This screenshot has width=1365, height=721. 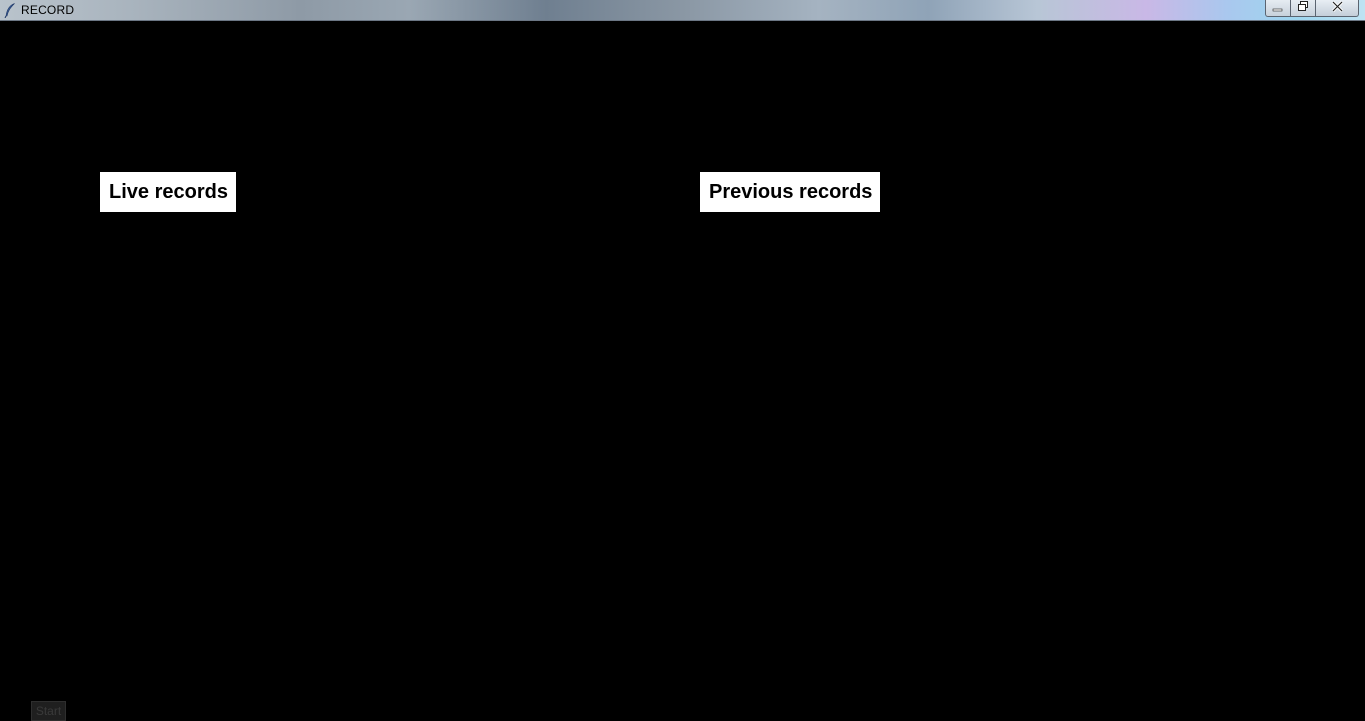 I want to click on minimize-button, so click(x=1278, y=8).